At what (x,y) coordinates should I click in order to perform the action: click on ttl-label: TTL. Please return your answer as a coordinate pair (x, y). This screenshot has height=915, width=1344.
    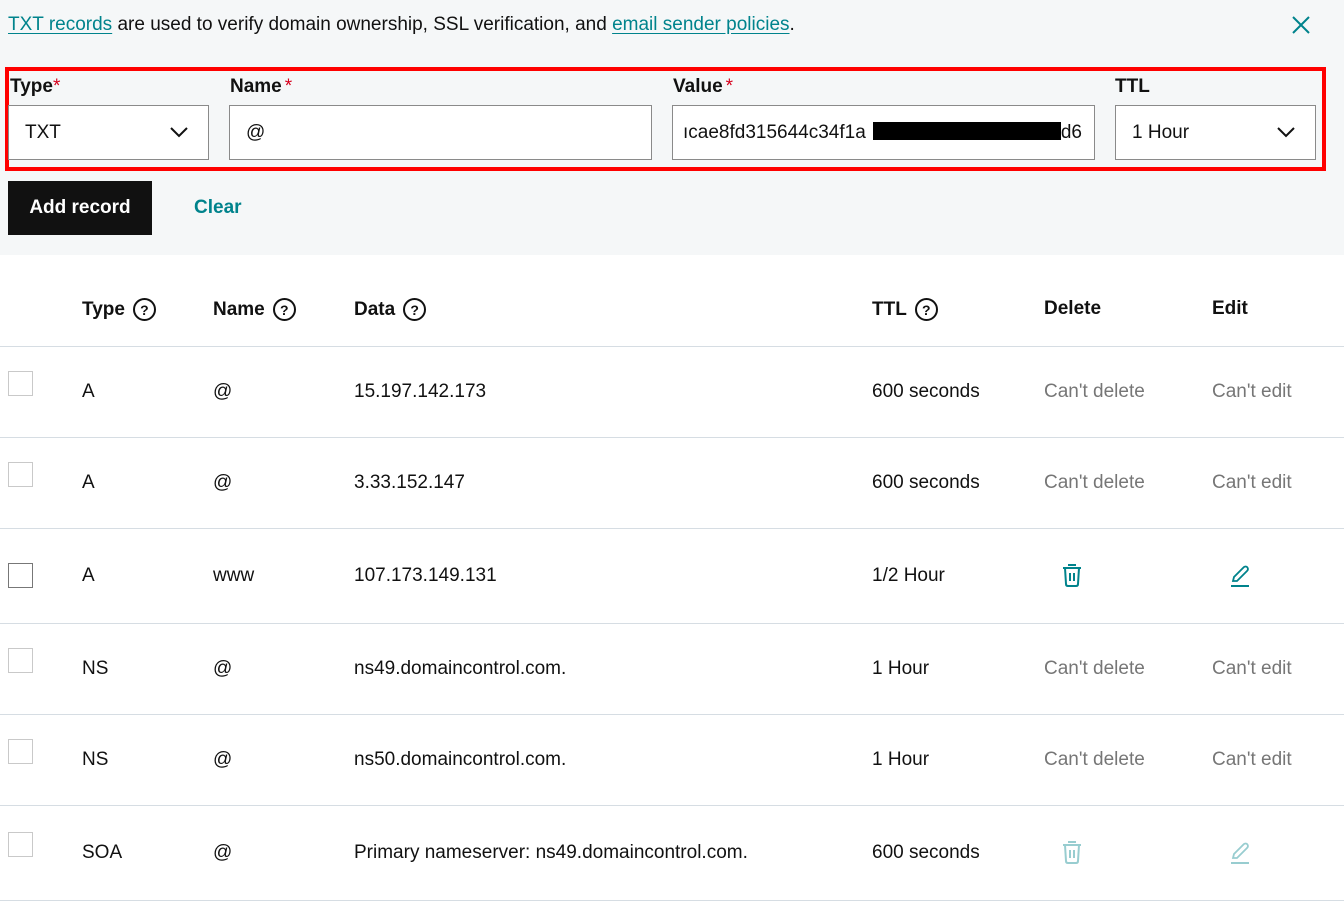
    Looking at the image, I should click on (1132, 87).